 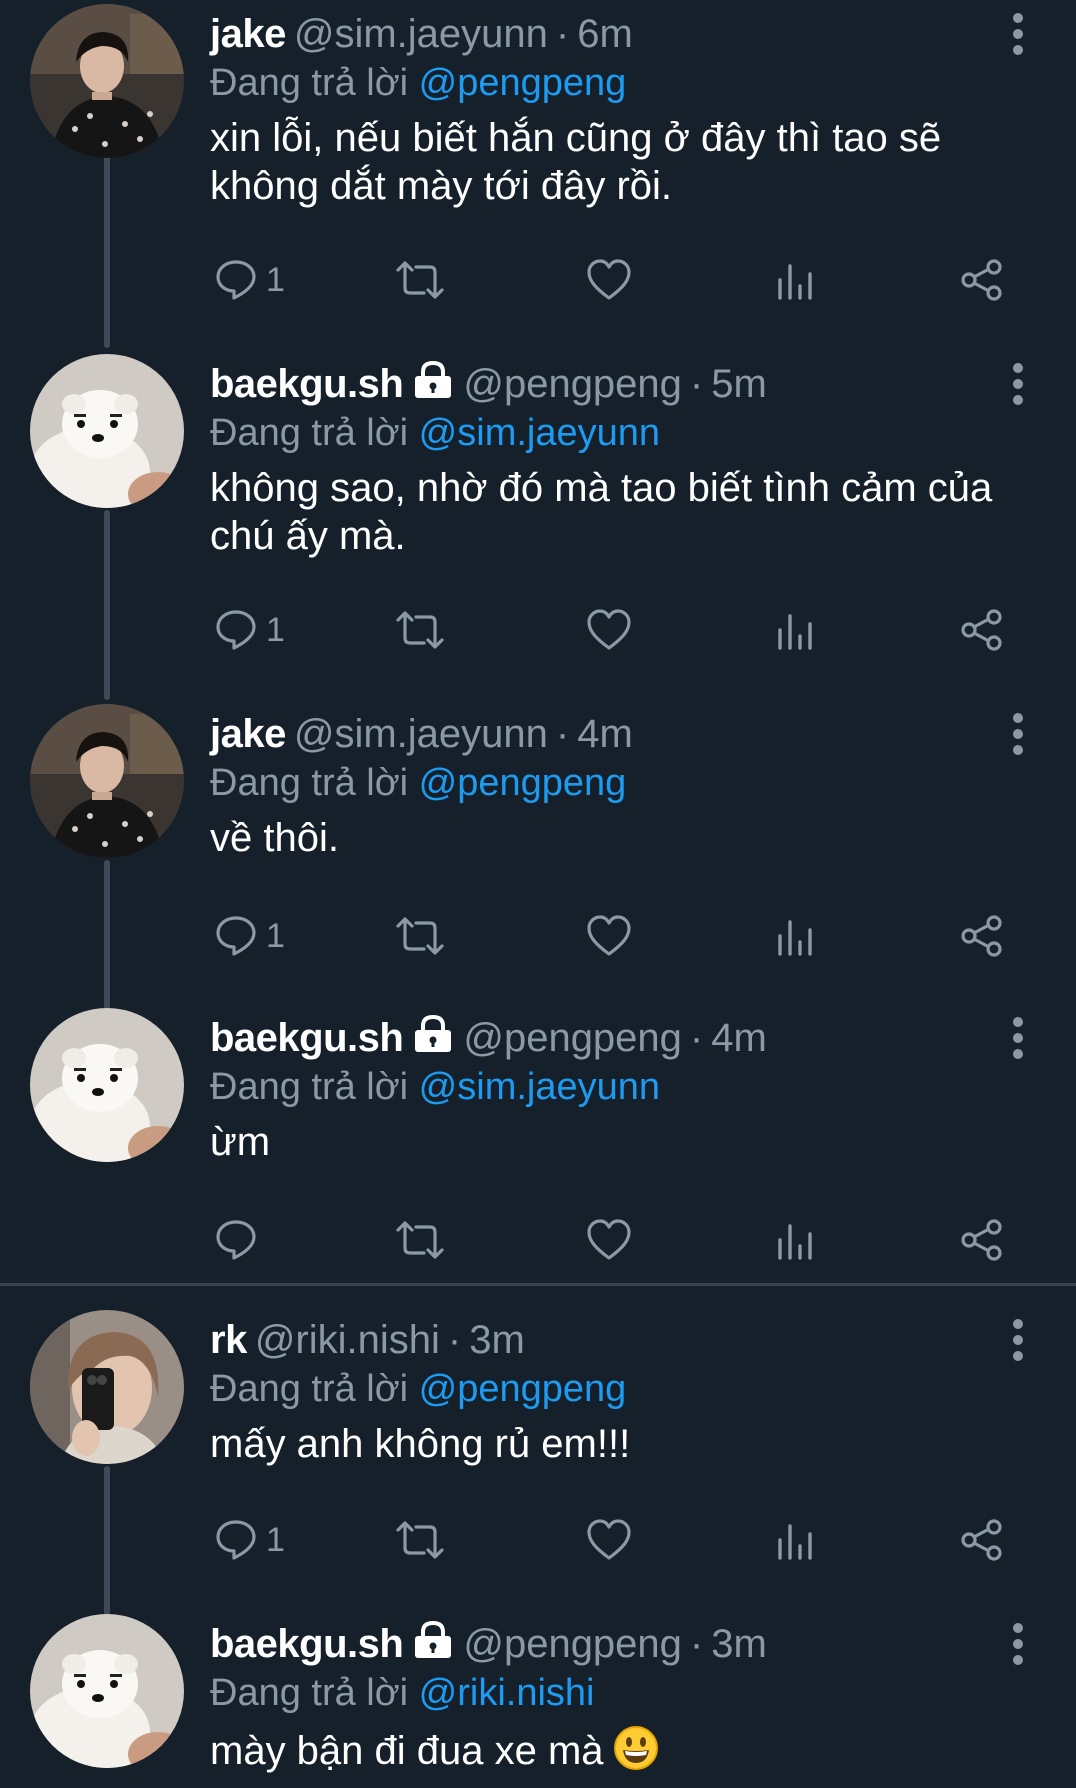 What do you see at coordinates (274, 838) in the screenshot?
I see `tweet-text: về thôi.` at bounding box center [274, 838].